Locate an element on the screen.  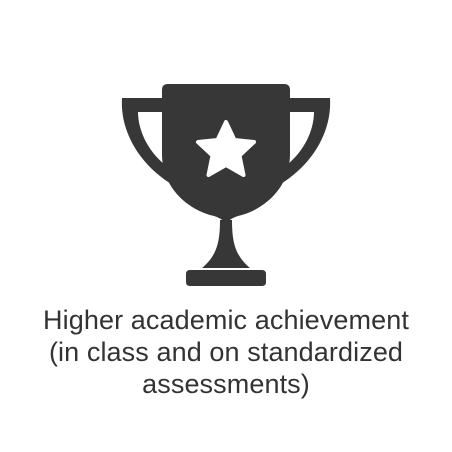
caption-line-2: (in class and on standardized is located at coordinates (226, 352).